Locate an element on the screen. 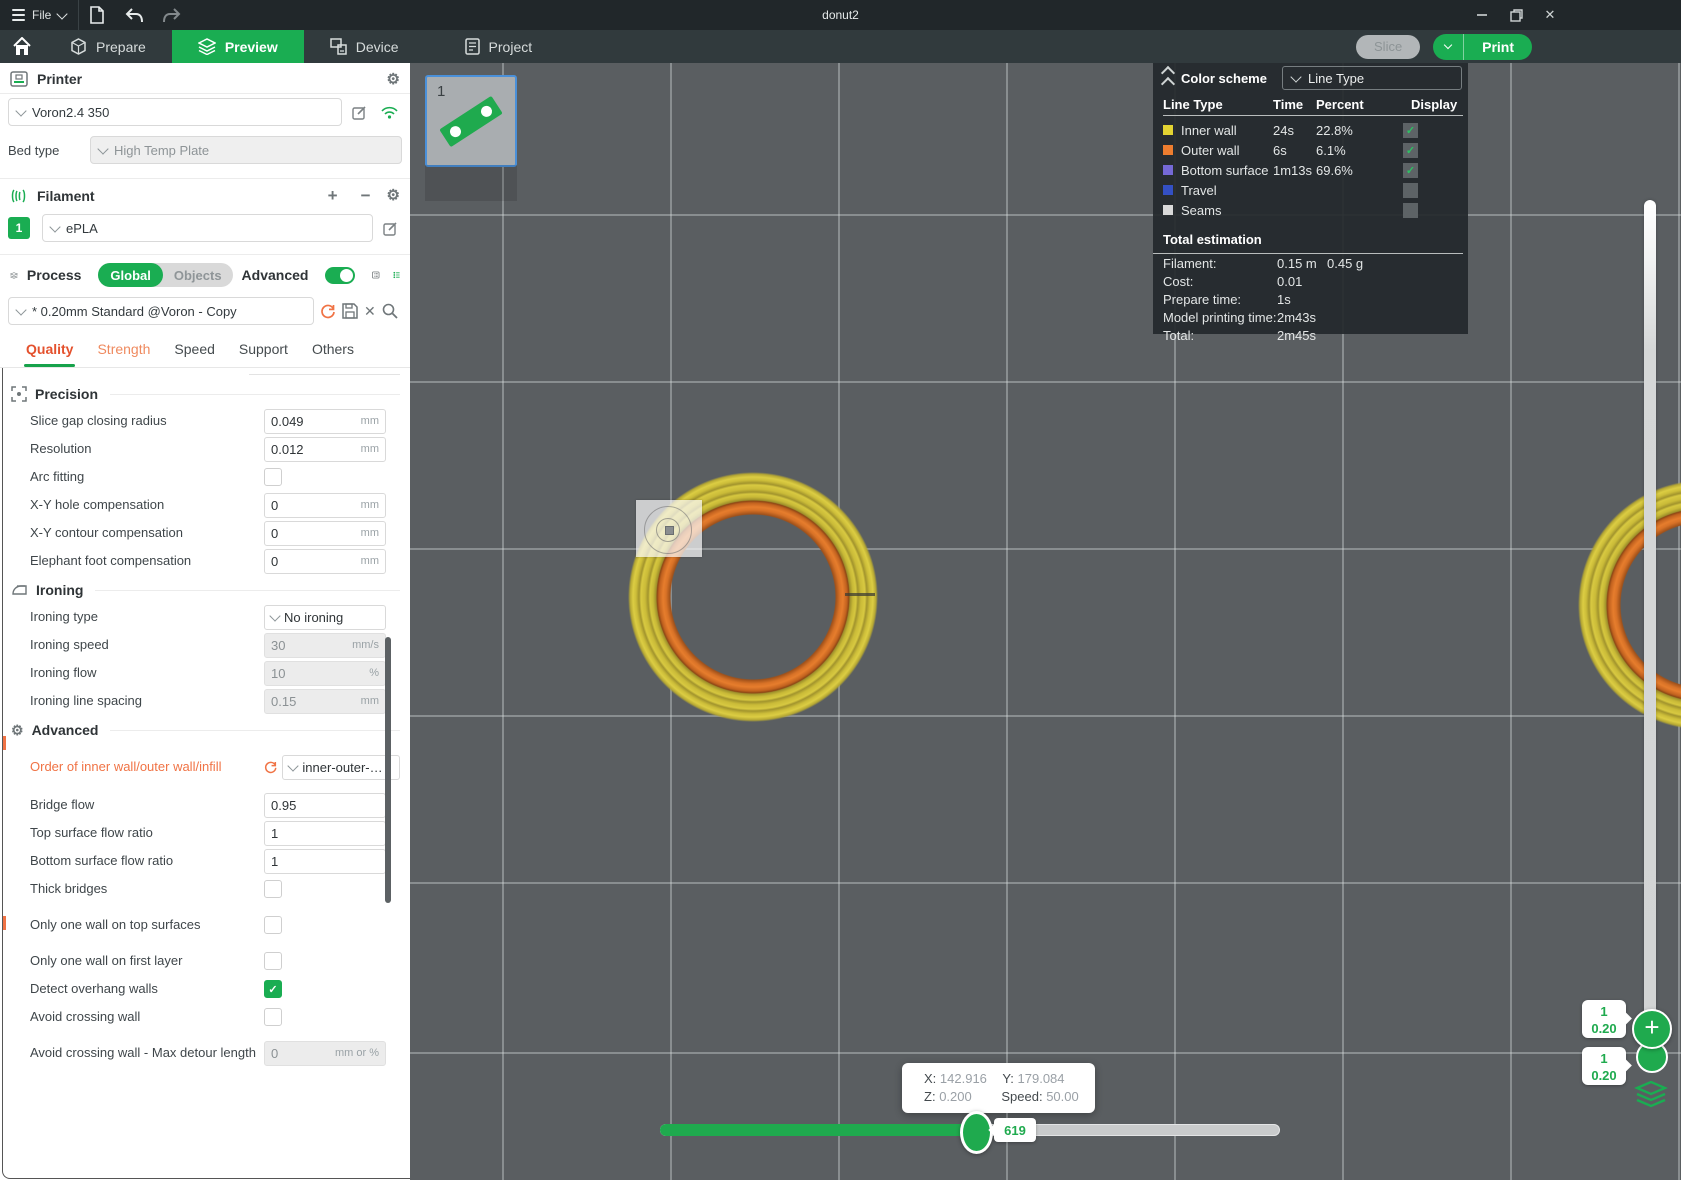  setting-label: Order of inner wall/outer wall/infill is located at coordinates (126, 766).